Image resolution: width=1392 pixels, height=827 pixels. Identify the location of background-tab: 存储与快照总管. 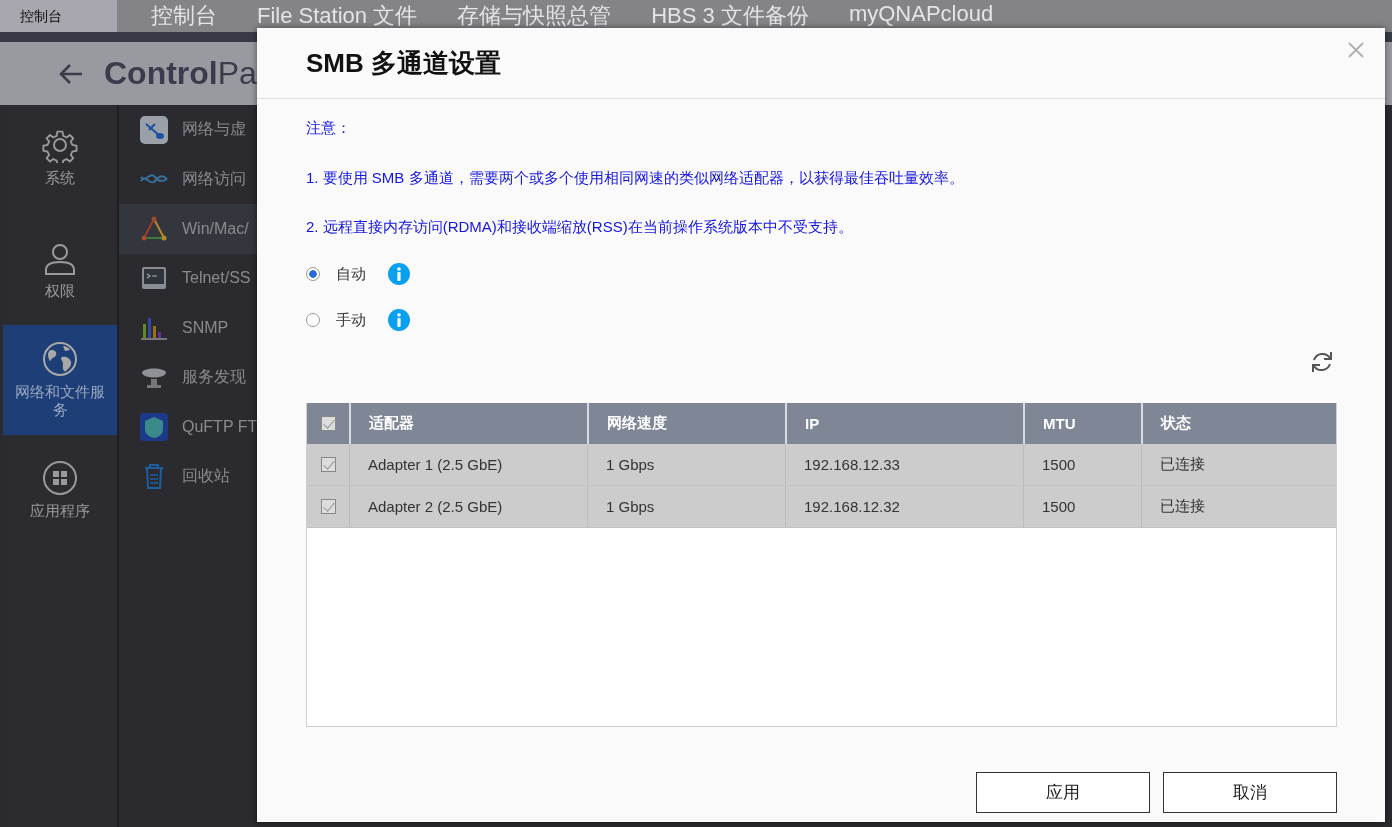
(534, 16).